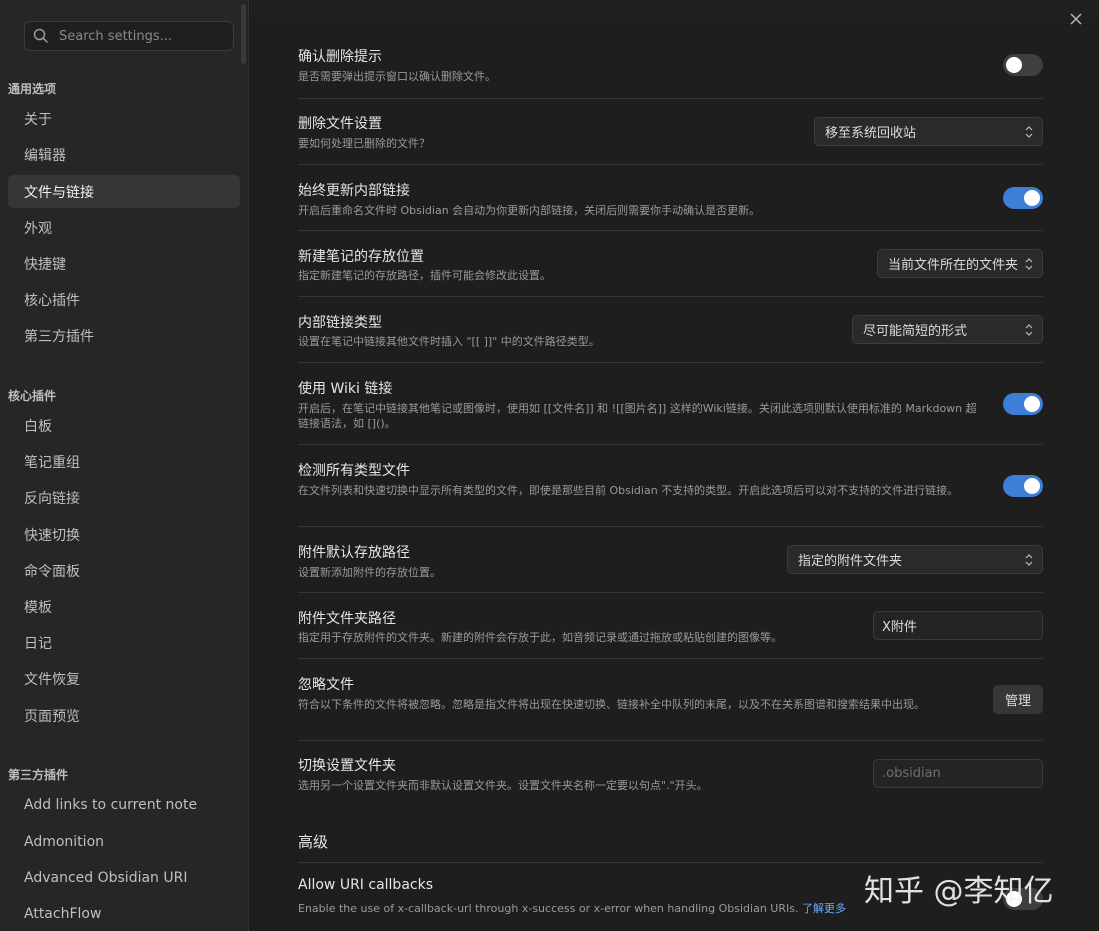 The height and width of the screenshot is (931, 1099). I want to click on link-format-dropdown: 尽可能简短的形式, so click(947, 329).